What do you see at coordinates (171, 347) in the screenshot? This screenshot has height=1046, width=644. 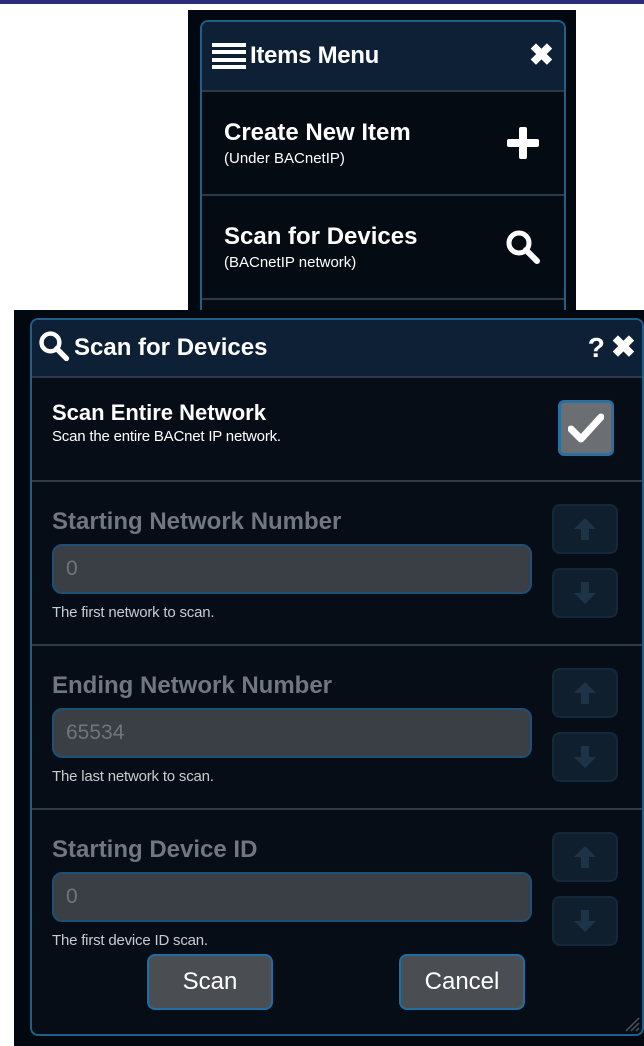 I see `scan-dialog-title: Scan for Devices` at bounding box center [171, 347].